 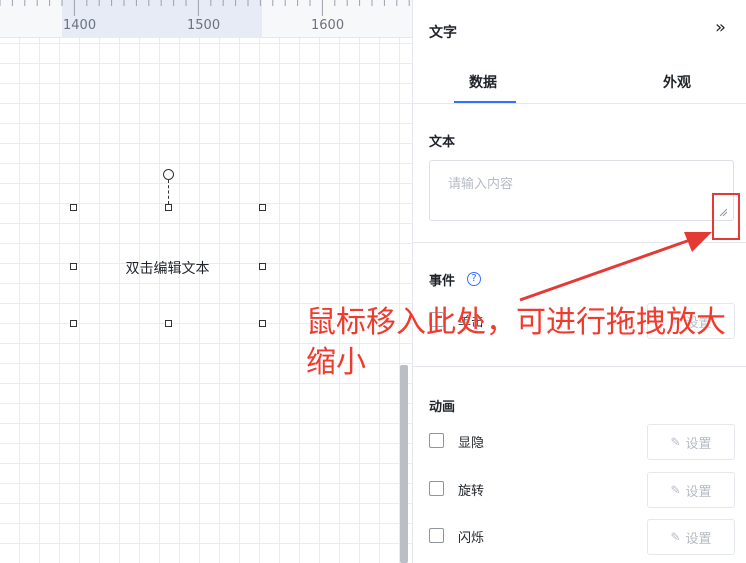 I want to click on active-tab-indicator, so click(x=485, y=102).